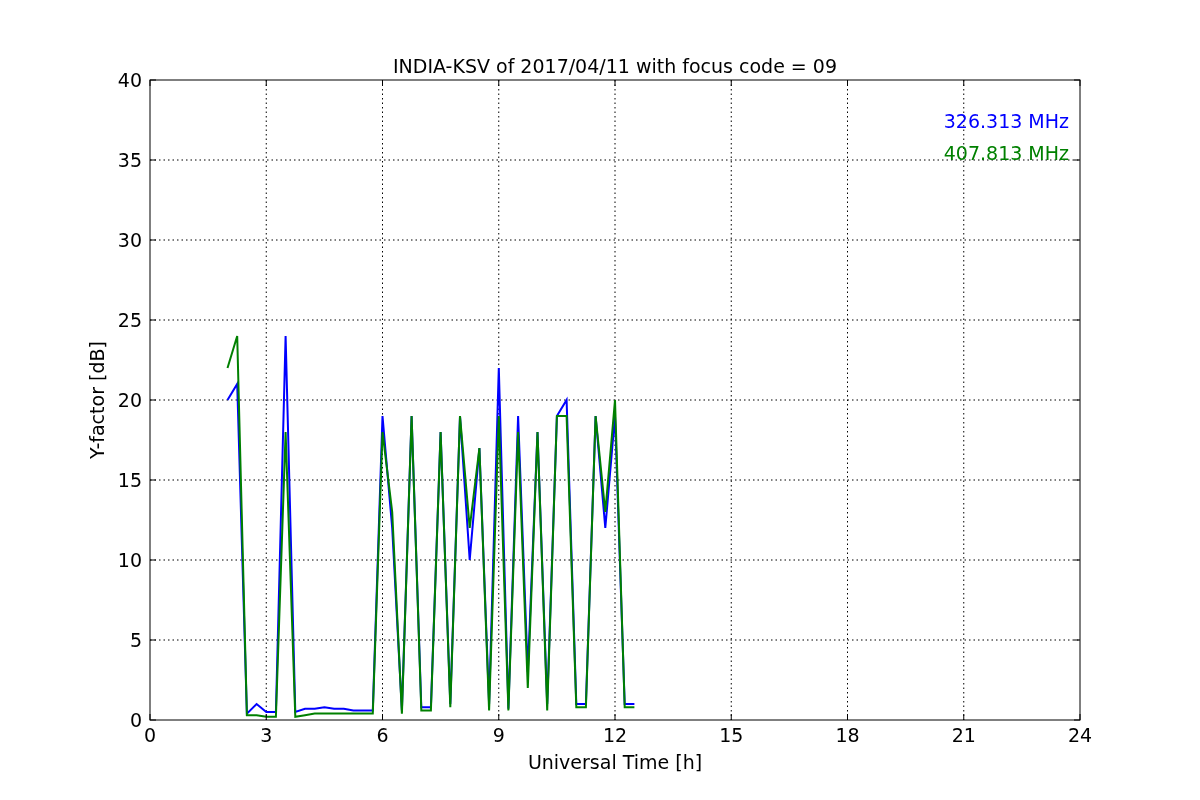 The width and height of the screenshot is (1200, 800). Describe the element at coordinates (382, 735) in the screenshot. I see `x-tick-label: 6` at that location.